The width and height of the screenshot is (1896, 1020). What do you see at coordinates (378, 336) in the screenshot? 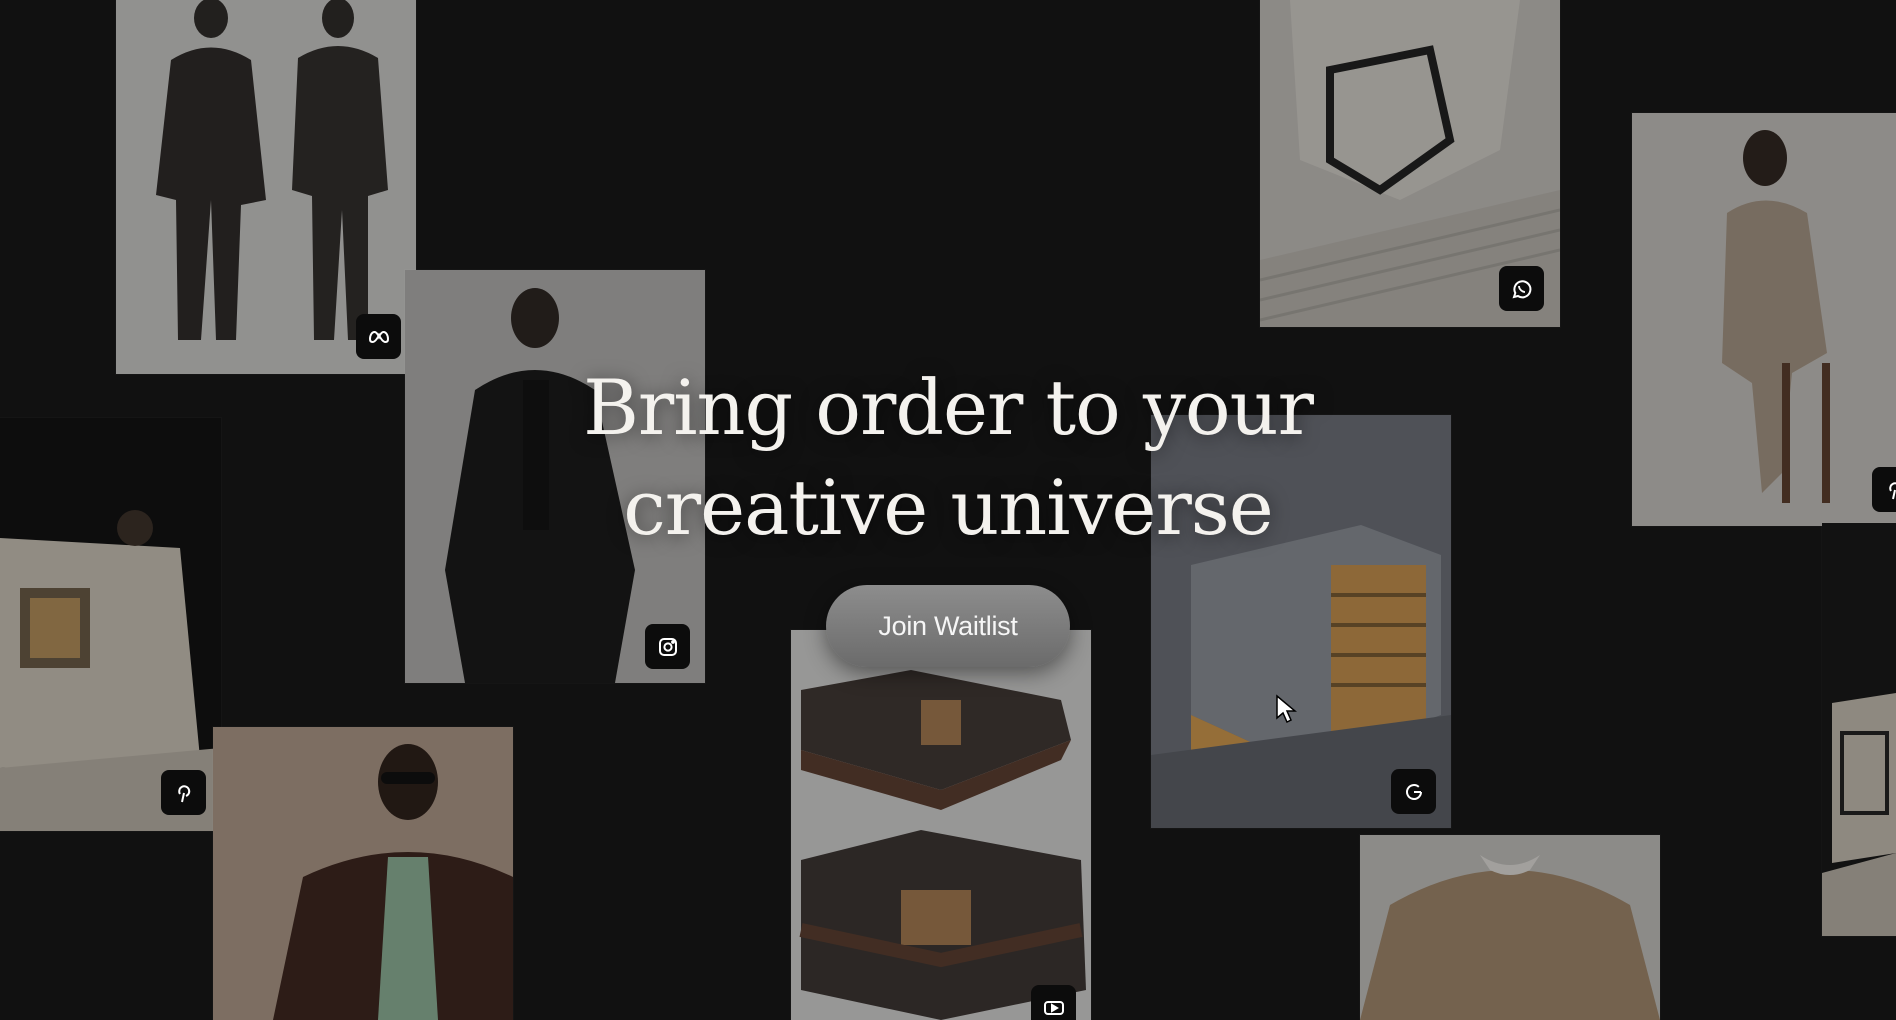
I see `meta-icon` at bounding box center [378, 336].